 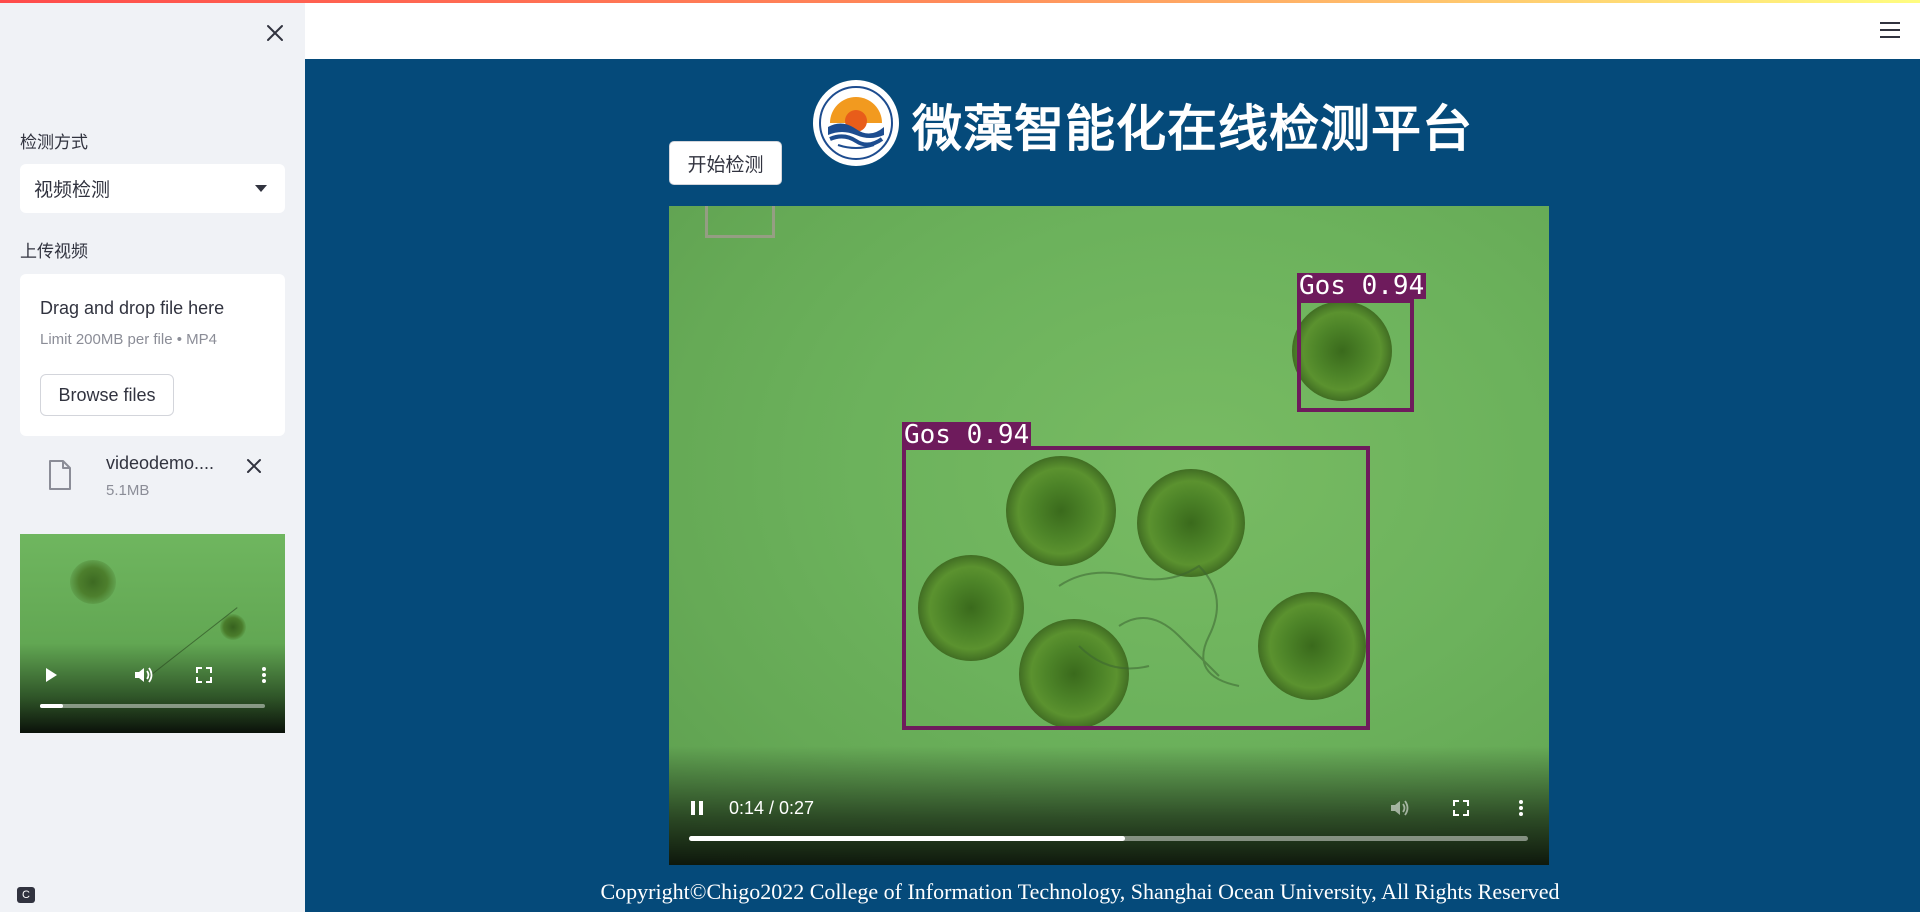 I want to click on sidebar-close-button, so click(x=275, y=33).